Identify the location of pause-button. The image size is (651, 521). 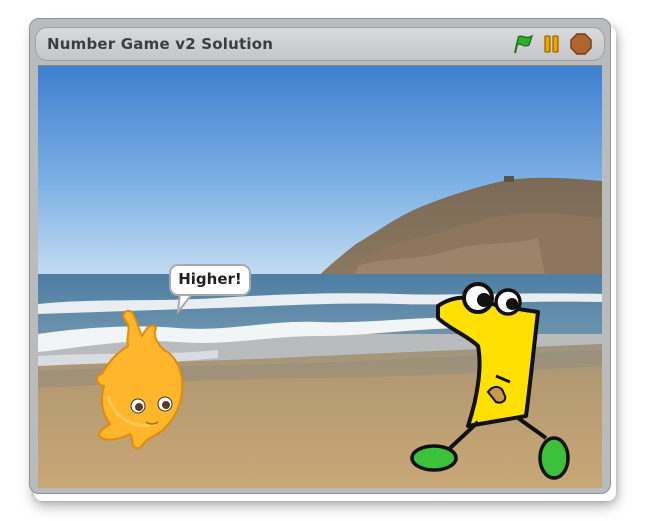
(552, 44).